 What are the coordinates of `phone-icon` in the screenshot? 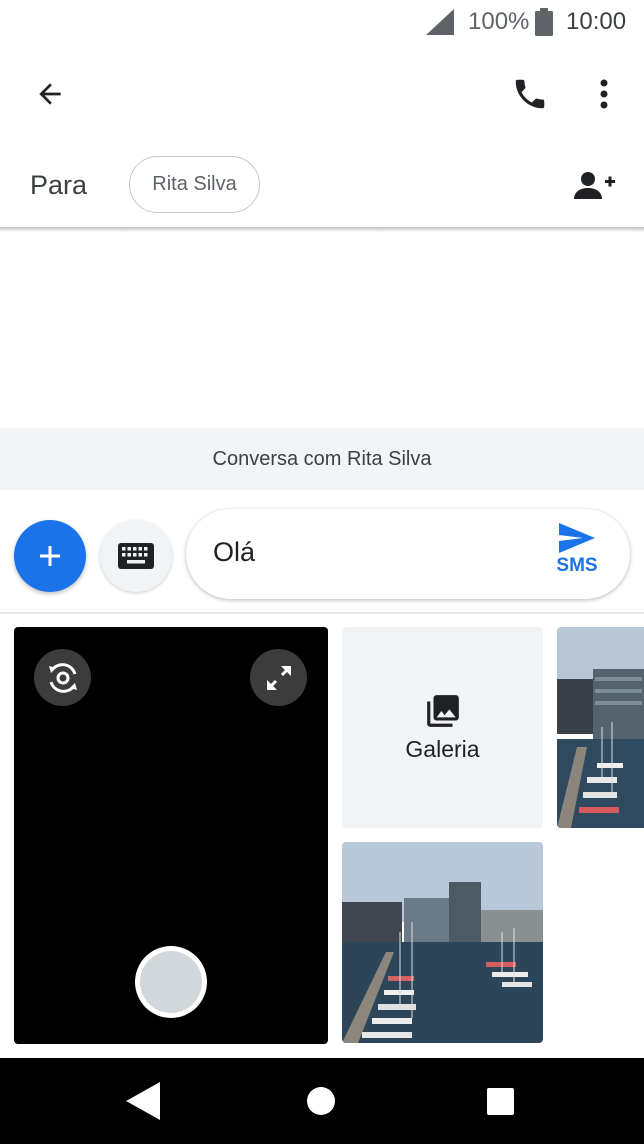 It's located at (530, 94).